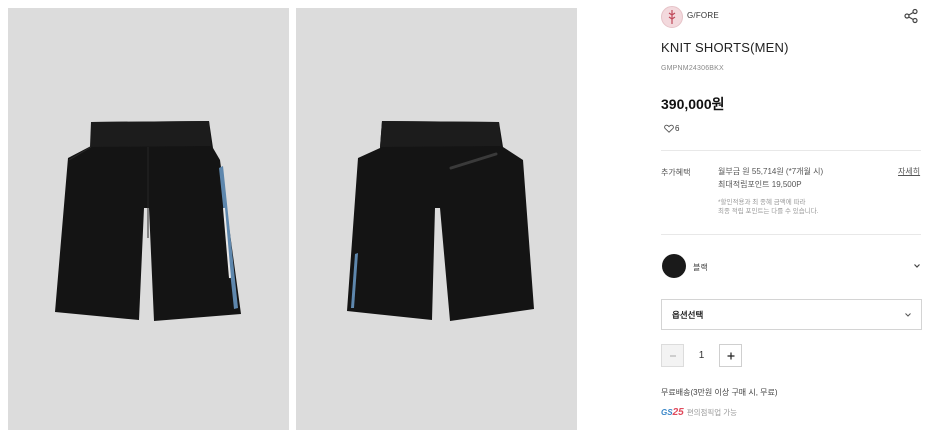 This screenshot has height=436, width=943. I want to click on gs25-pickup: GS25 편의점픽업 가능, so click(699, 412).